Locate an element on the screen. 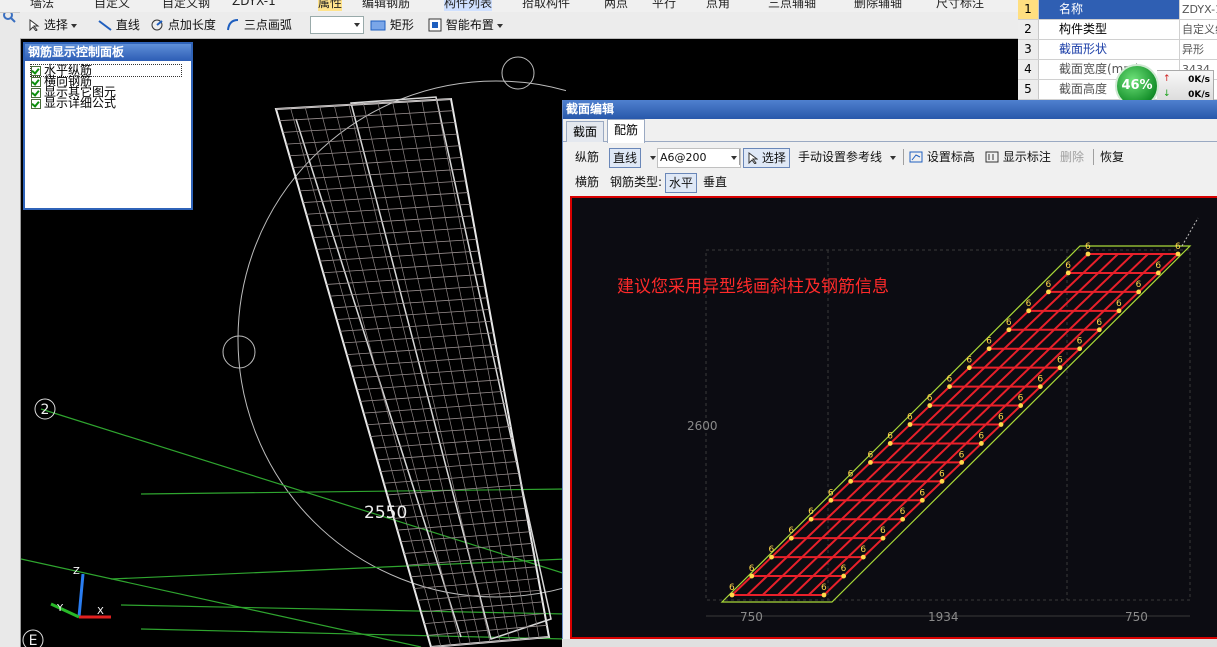  point-length-tool: 点加长度 is located at coordinates (183, 25).